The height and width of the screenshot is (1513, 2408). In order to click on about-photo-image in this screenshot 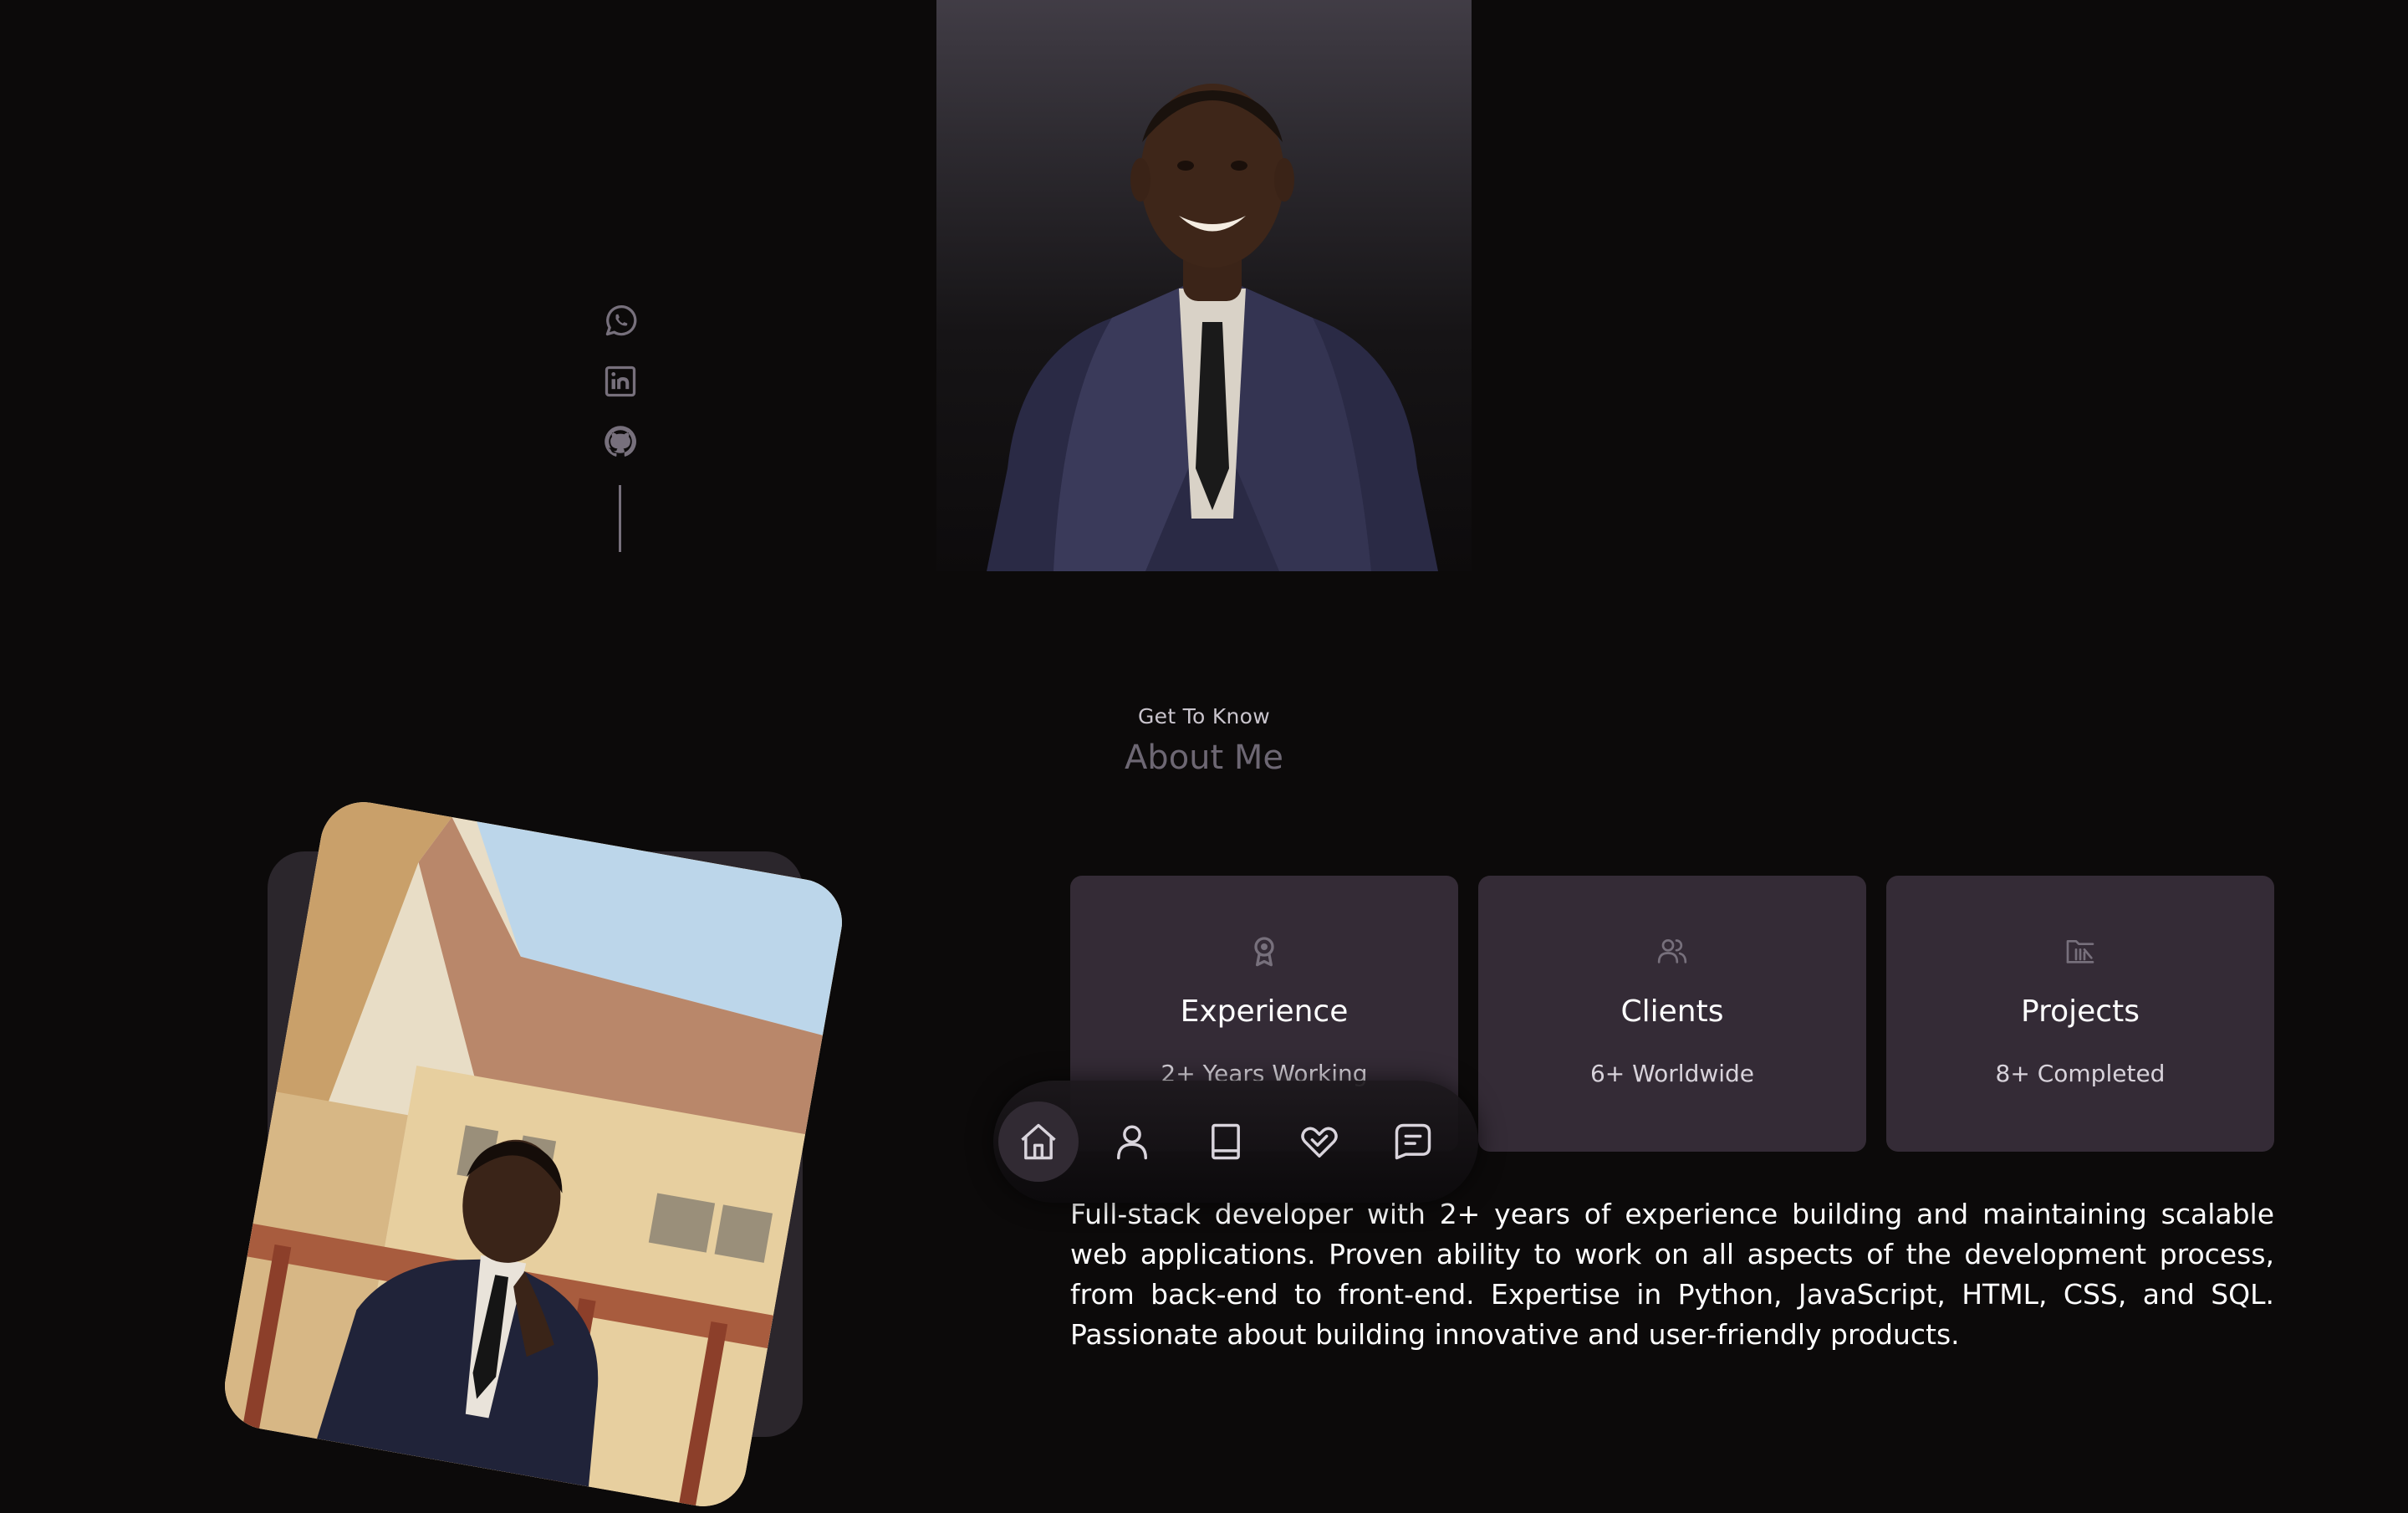, I will do `click(533, 1154)`.